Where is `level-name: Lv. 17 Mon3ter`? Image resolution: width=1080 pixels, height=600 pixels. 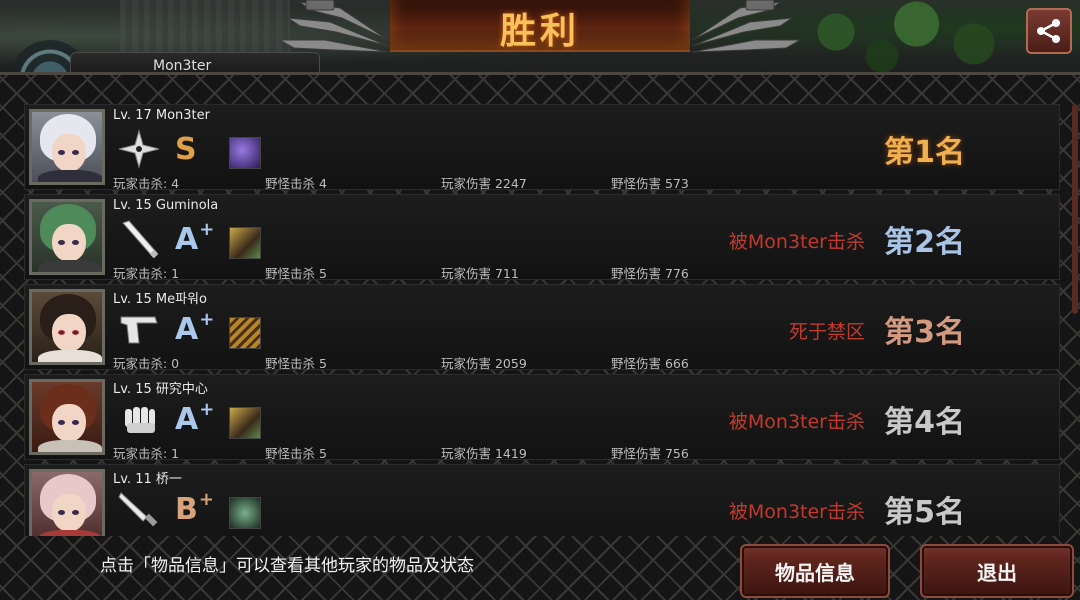 level-name: Lv. 17 Mon3ter is located at coordinates (161, 115).